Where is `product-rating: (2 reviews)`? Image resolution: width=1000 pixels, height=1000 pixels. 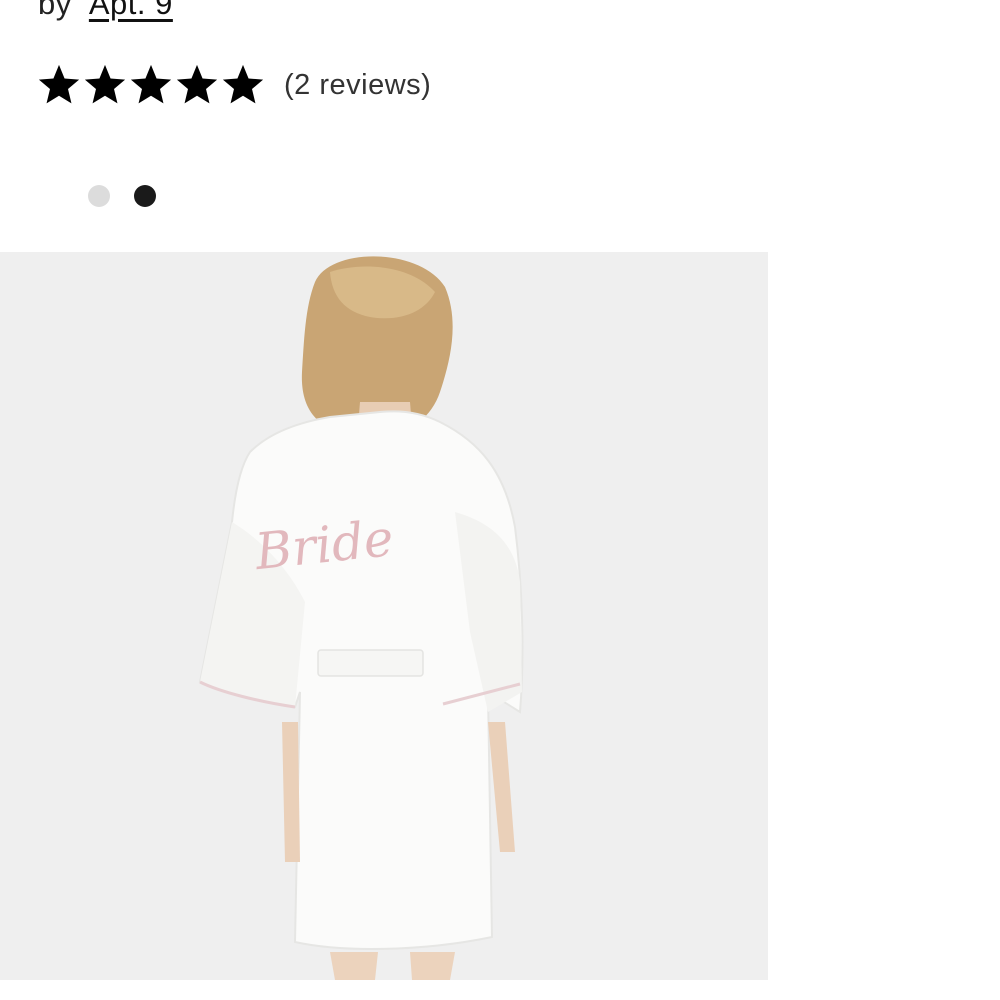 product-rating: (2 reviews) is located at coordinates (233, 85).